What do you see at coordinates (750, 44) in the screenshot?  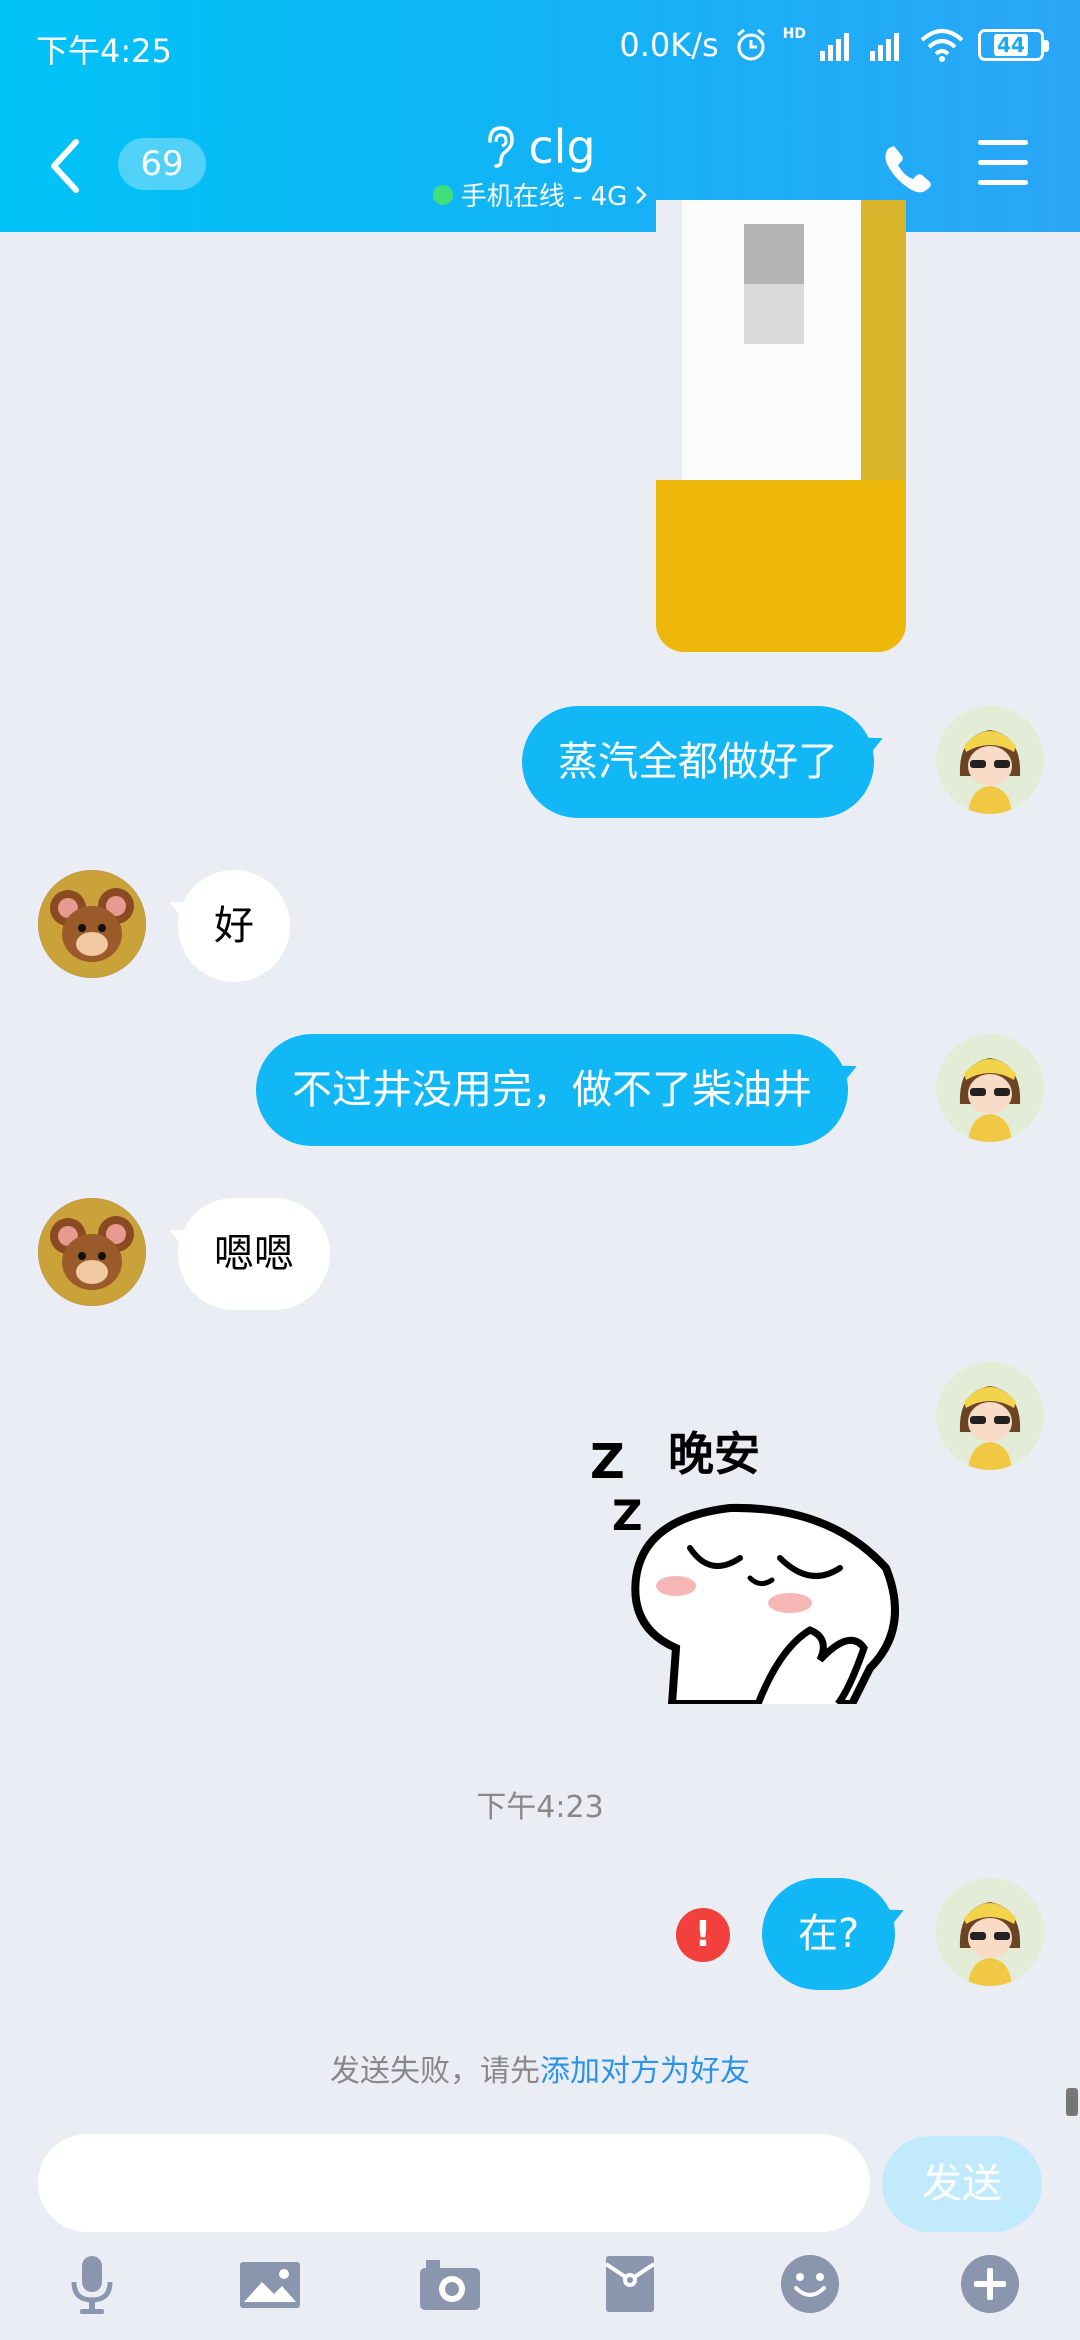 I see `alarm-icon` at bounding box center [750, 44].